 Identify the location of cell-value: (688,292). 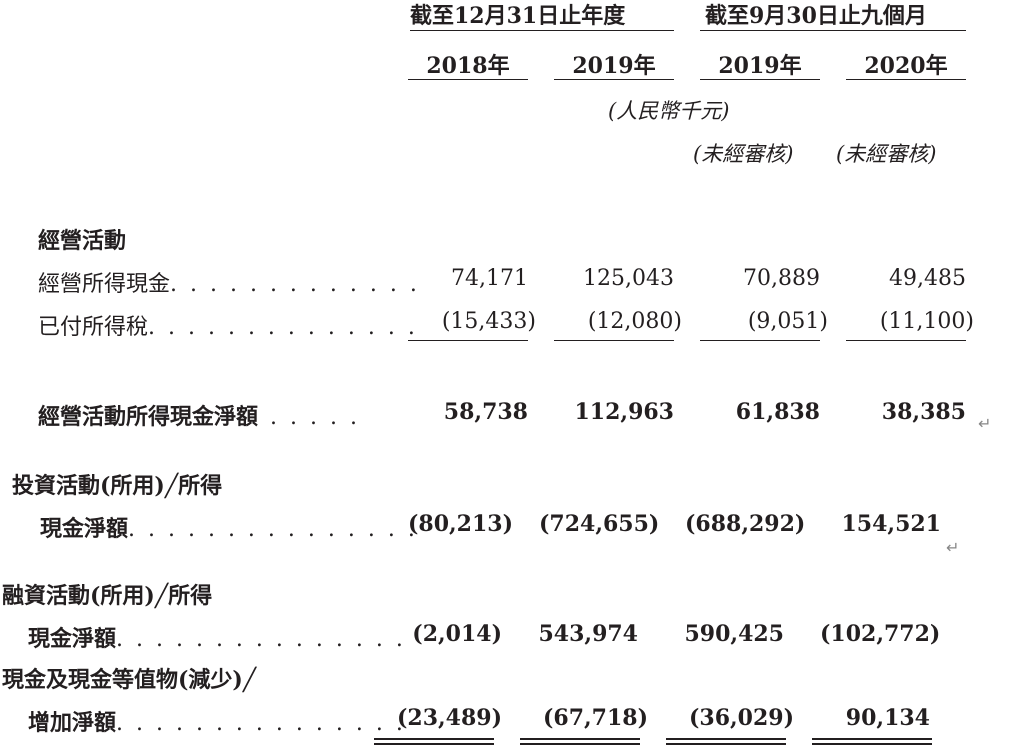
(745, 524).